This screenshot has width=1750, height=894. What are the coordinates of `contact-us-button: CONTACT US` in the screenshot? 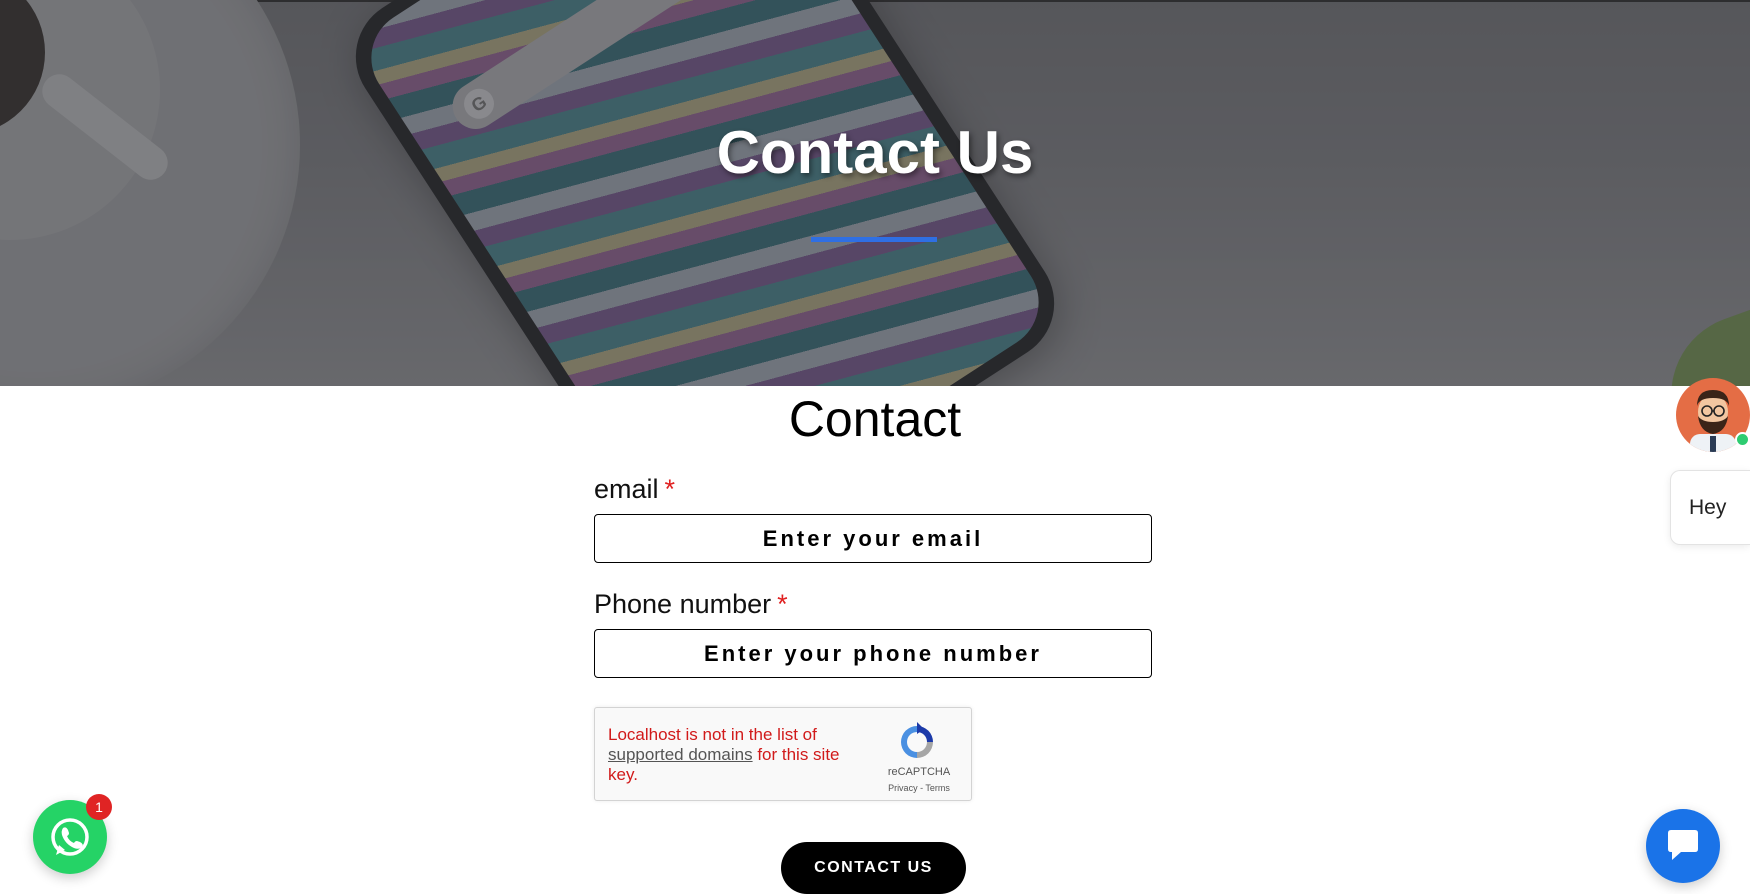 It's located at (873, 868).